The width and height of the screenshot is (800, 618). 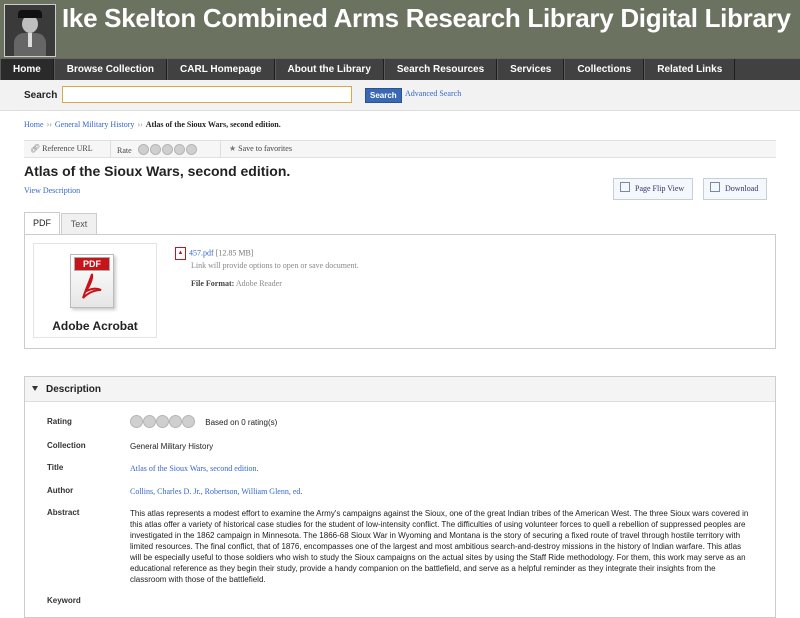 What do you see at coordinates (172, 446) in the screenshot?
I see `collection-value: General Military History` at bounding box center [172, 446].